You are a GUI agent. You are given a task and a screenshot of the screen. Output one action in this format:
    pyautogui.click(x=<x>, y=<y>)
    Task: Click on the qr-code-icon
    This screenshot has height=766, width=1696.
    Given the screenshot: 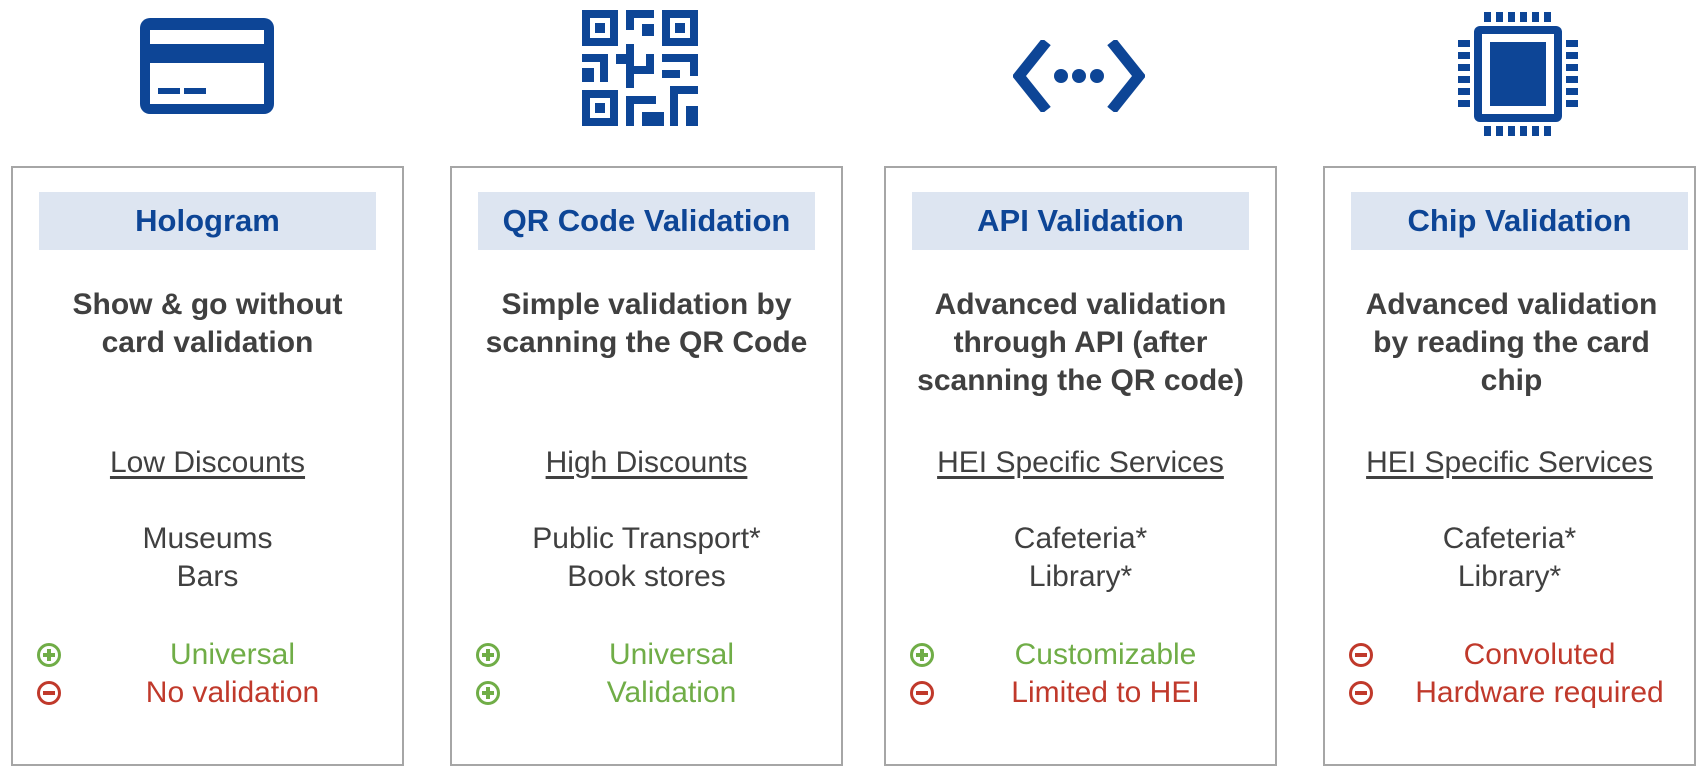 What is the action you would take?
    pyautogui.click(x=640, y=68)
    